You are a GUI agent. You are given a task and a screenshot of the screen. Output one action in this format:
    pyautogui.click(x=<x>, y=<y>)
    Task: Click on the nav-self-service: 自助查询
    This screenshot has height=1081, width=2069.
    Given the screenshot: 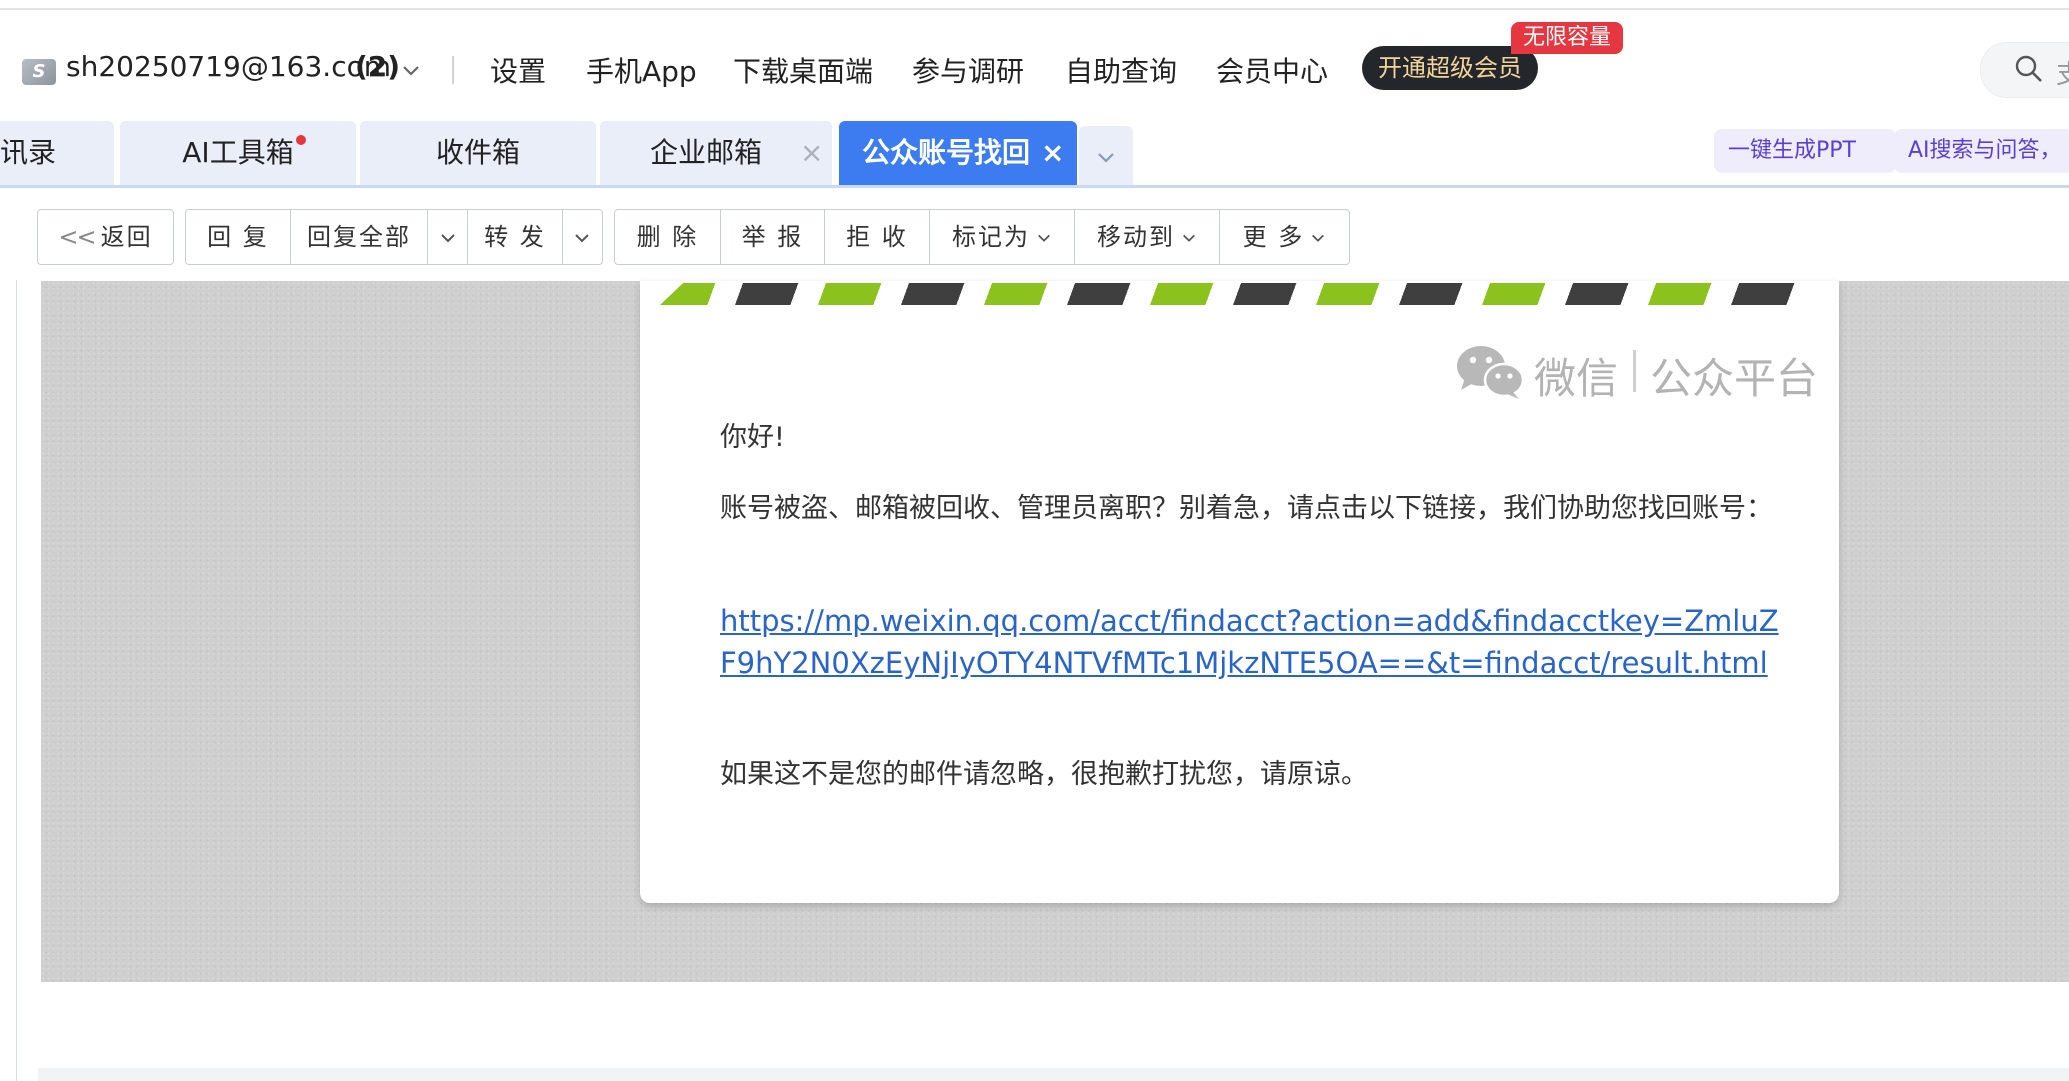 What is the action you would take?
    pyautogui.click(x=1121, y=70)
    